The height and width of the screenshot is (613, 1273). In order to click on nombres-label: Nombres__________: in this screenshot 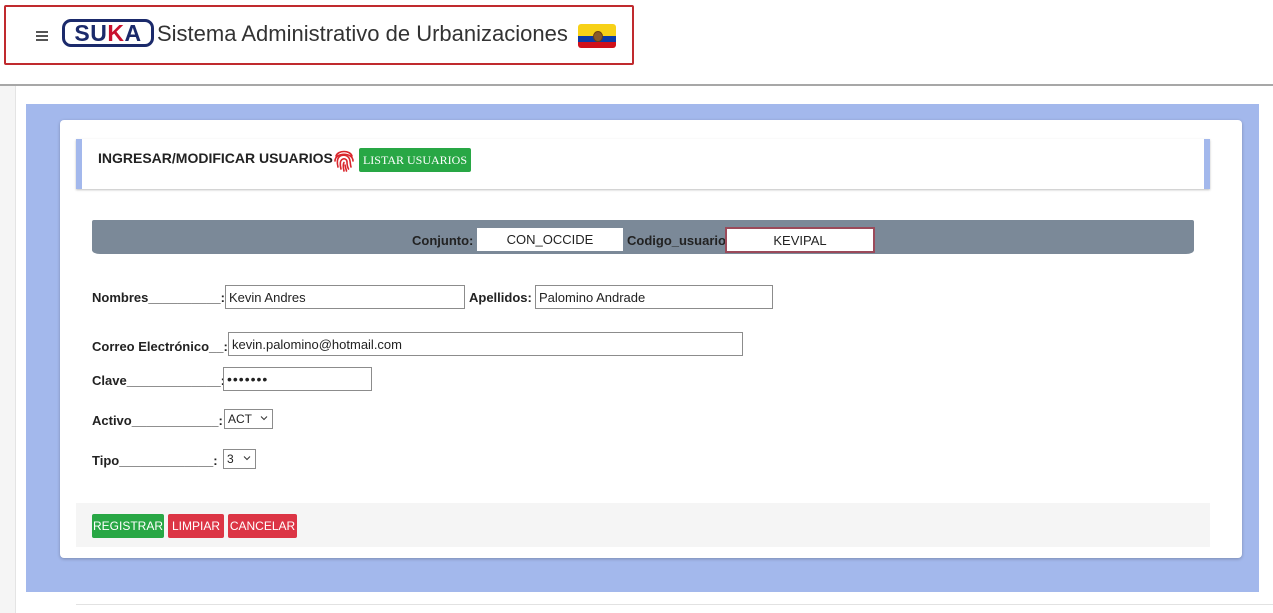, I will do `click(158, 297)`.